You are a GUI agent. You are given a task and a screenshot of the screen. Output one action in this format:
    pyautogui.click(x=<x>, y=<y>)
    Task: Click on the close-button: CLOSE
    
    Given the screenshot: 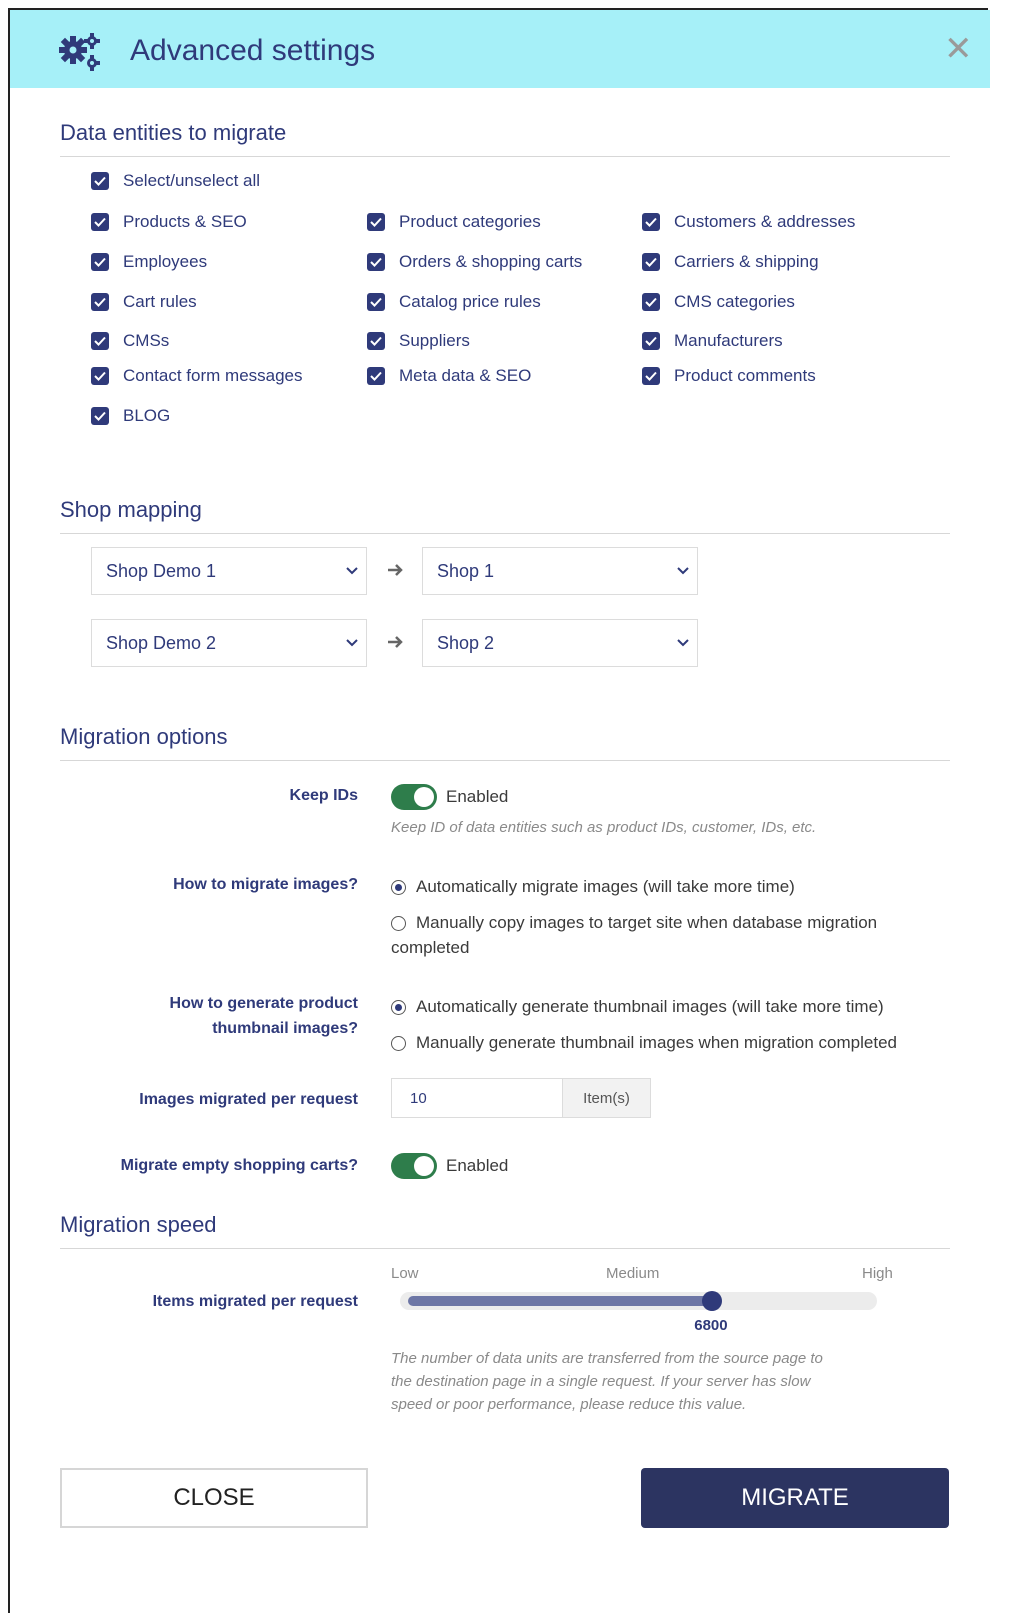 What is the action you would take?
    pyautogui.click(x=214, y=1498)
    